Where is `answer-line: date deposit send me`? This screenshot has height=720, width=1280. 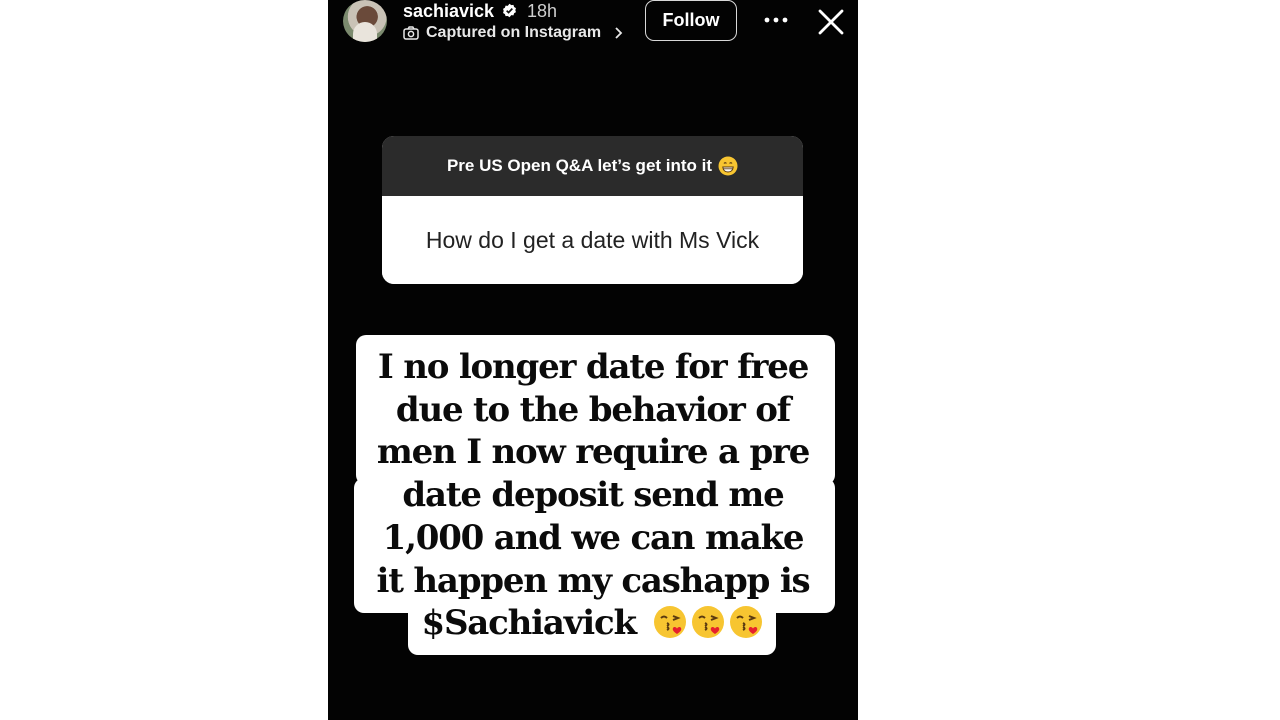
answer-line: date deposit send me is located at coordinates (593, 495).